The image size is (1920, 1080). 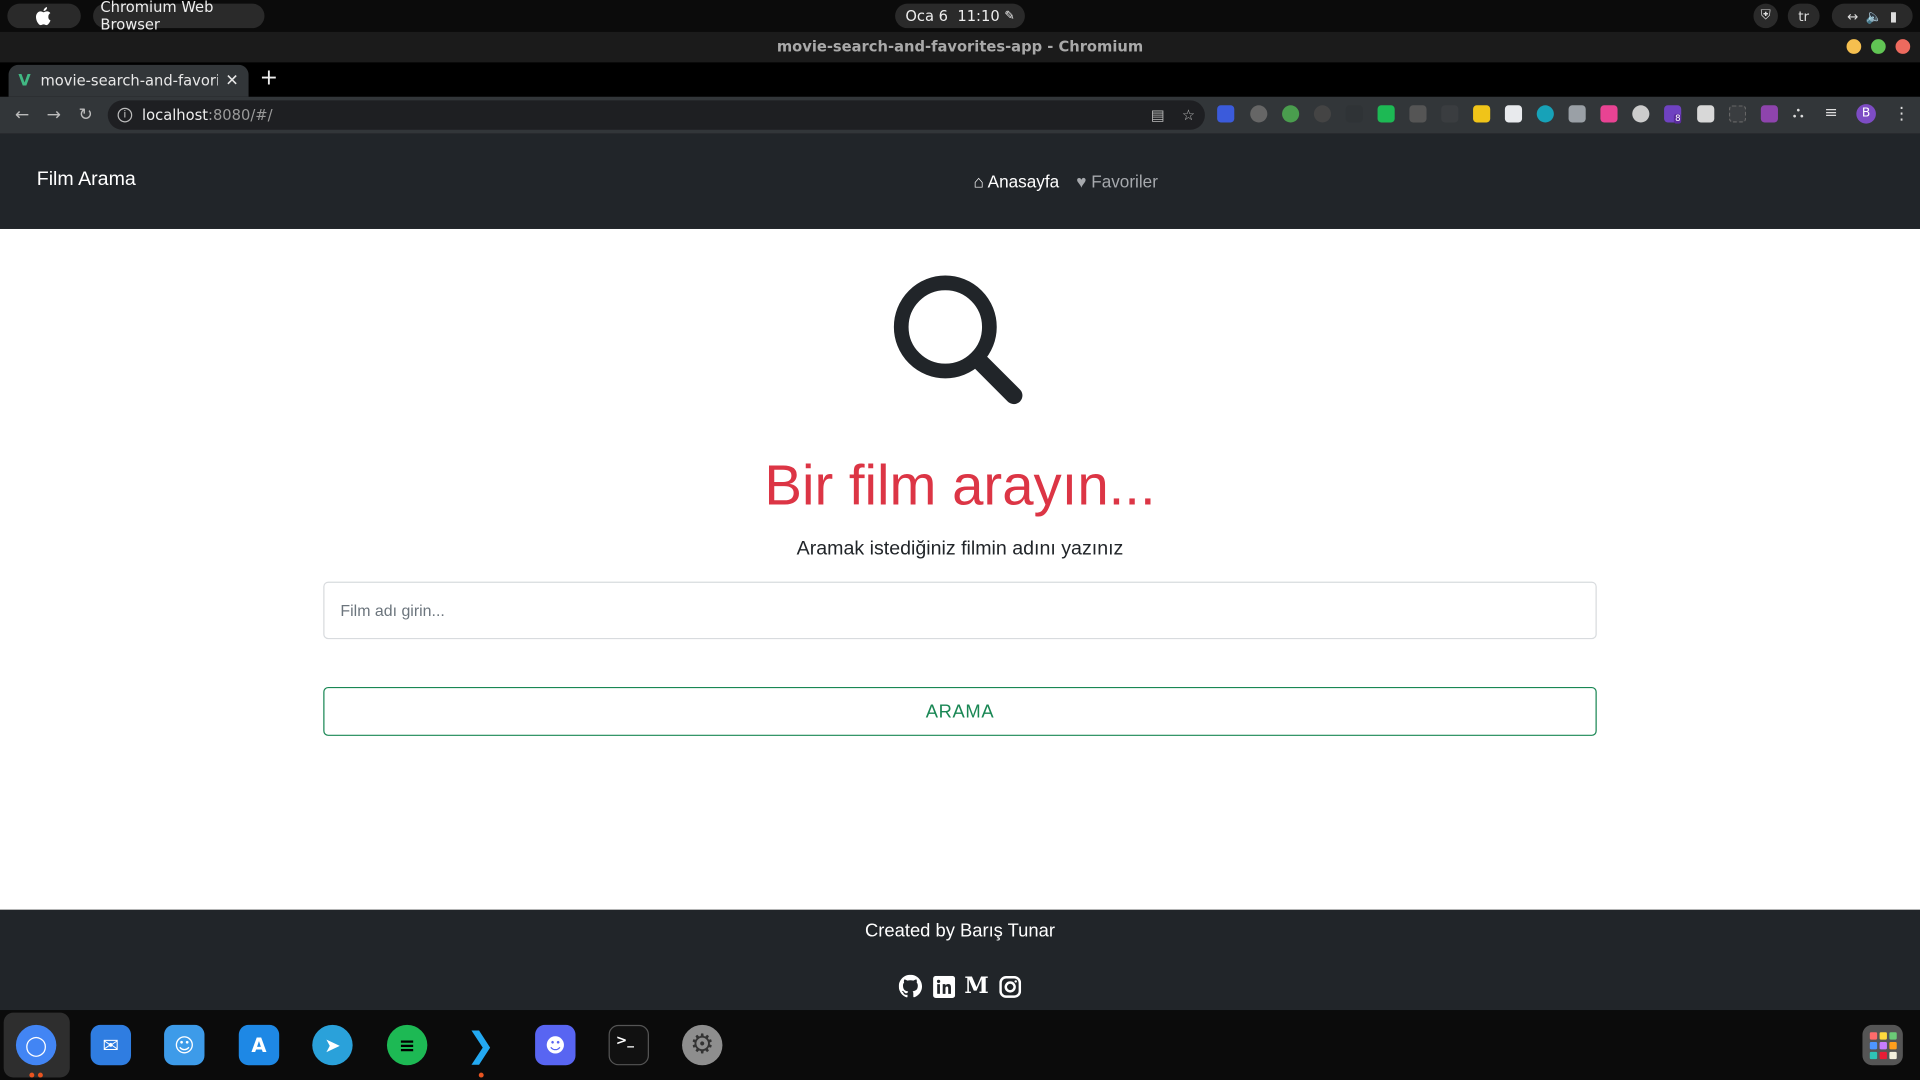 I want to click on bookmark-star-icon: ☆, so click(x=1188, y=115).